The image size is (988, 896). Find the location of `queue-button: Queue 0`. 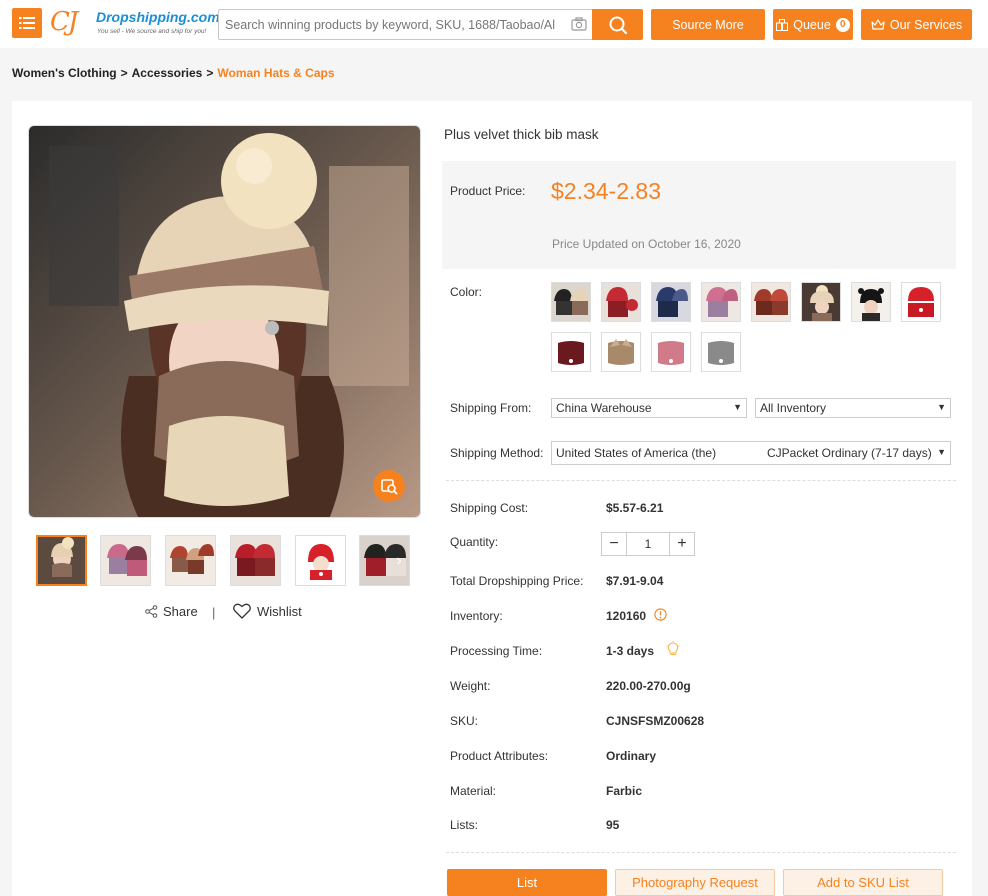

queue-button: Queue 0 is located at coordinates (813, 24).